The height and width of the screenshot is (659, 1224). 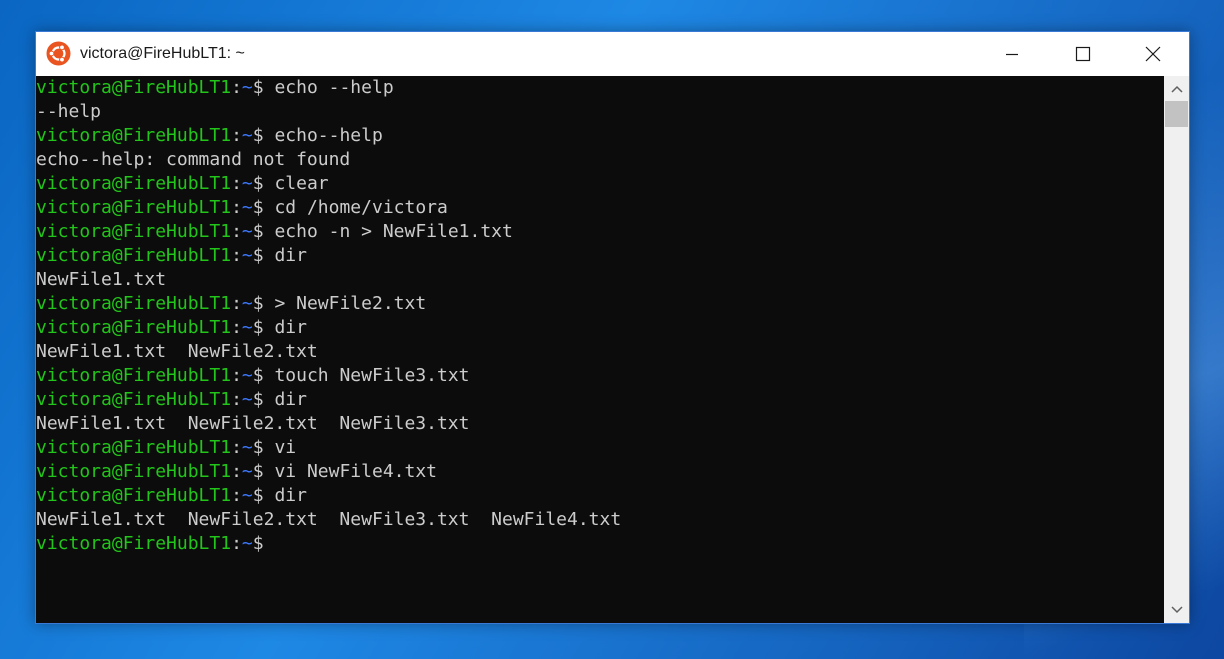 I want to click on command-line: victora@FireHubLT1:~$ echo--help, so click(x=209, y=136).